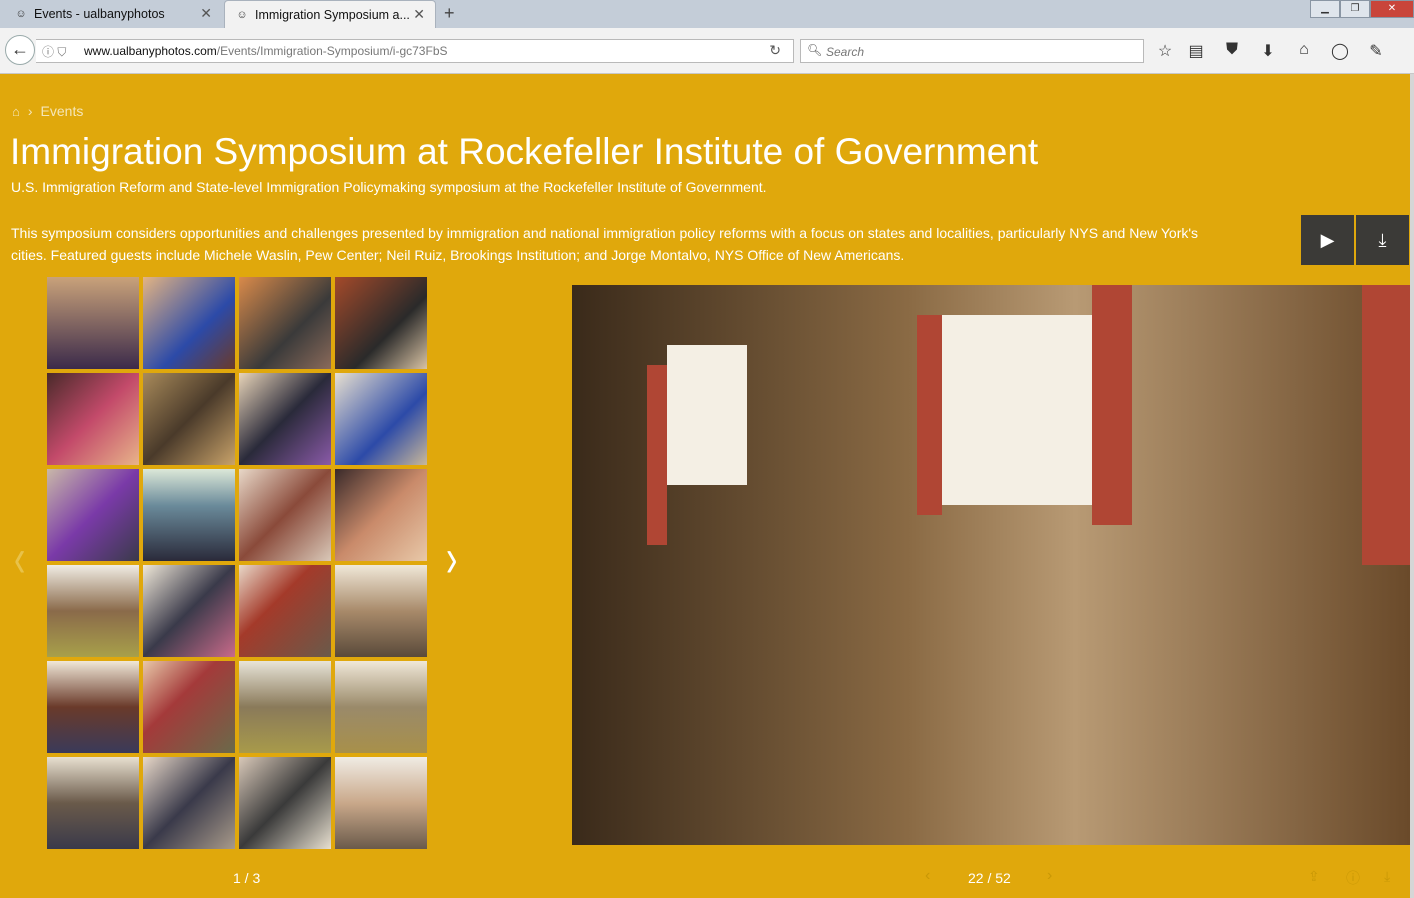 The height and width of the screenshot is (898, 1414). What do you see at coordinates (1392, 9) in the screenshot?
I see `close-window-button: ✕` at bounding box center [1392, 9].